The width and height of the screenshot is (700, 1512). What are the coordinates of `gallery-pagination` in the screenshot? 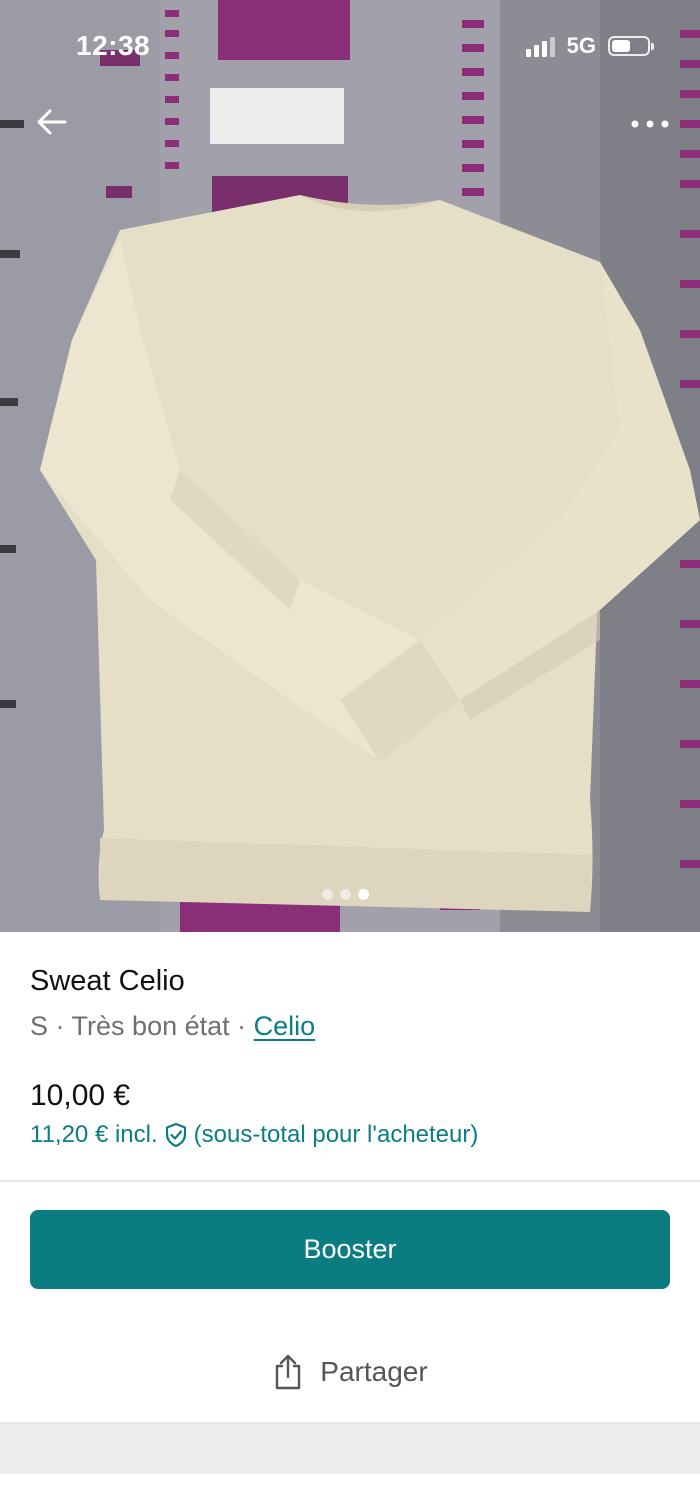 It's located at (345, 894).